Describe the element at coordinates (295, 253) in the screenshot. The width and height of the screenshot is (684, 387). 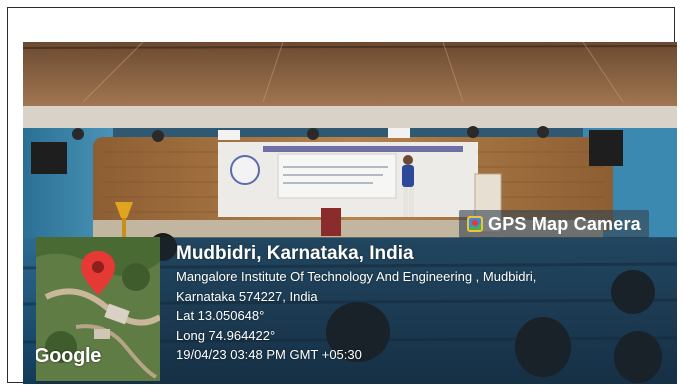
I see `location-title: Mudbidri, Karnataka, India` at that location.